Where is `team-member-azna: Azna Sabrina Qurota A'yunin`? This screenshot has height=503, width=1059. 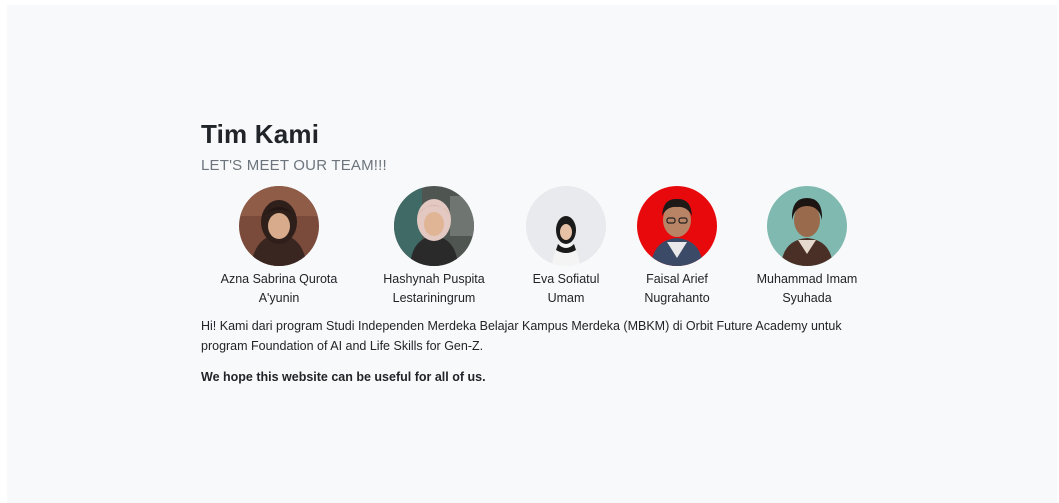 team-member-azna: Azna Sabrina Qurota A'yunin is located at coordinates (279, 247).